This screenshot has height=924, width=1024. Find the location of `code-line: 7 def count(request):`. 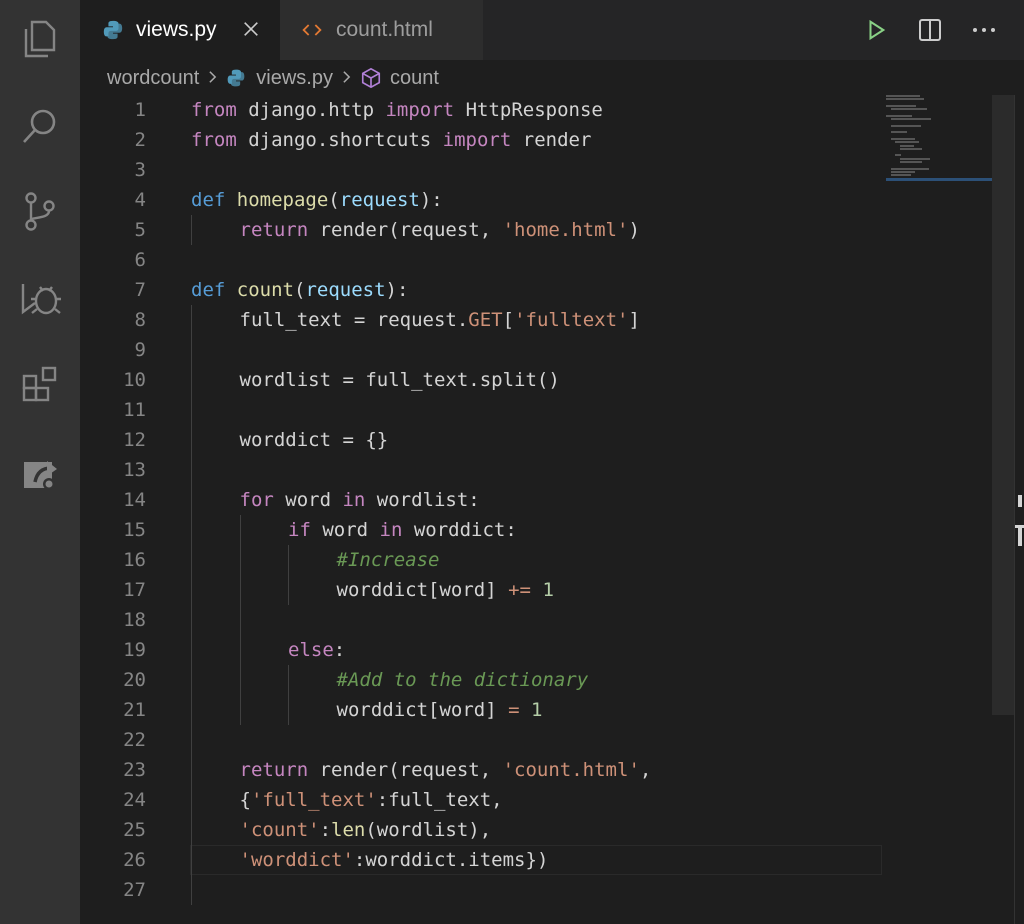

code-line: 7 def count(request): is located at coordinates (480, 290).